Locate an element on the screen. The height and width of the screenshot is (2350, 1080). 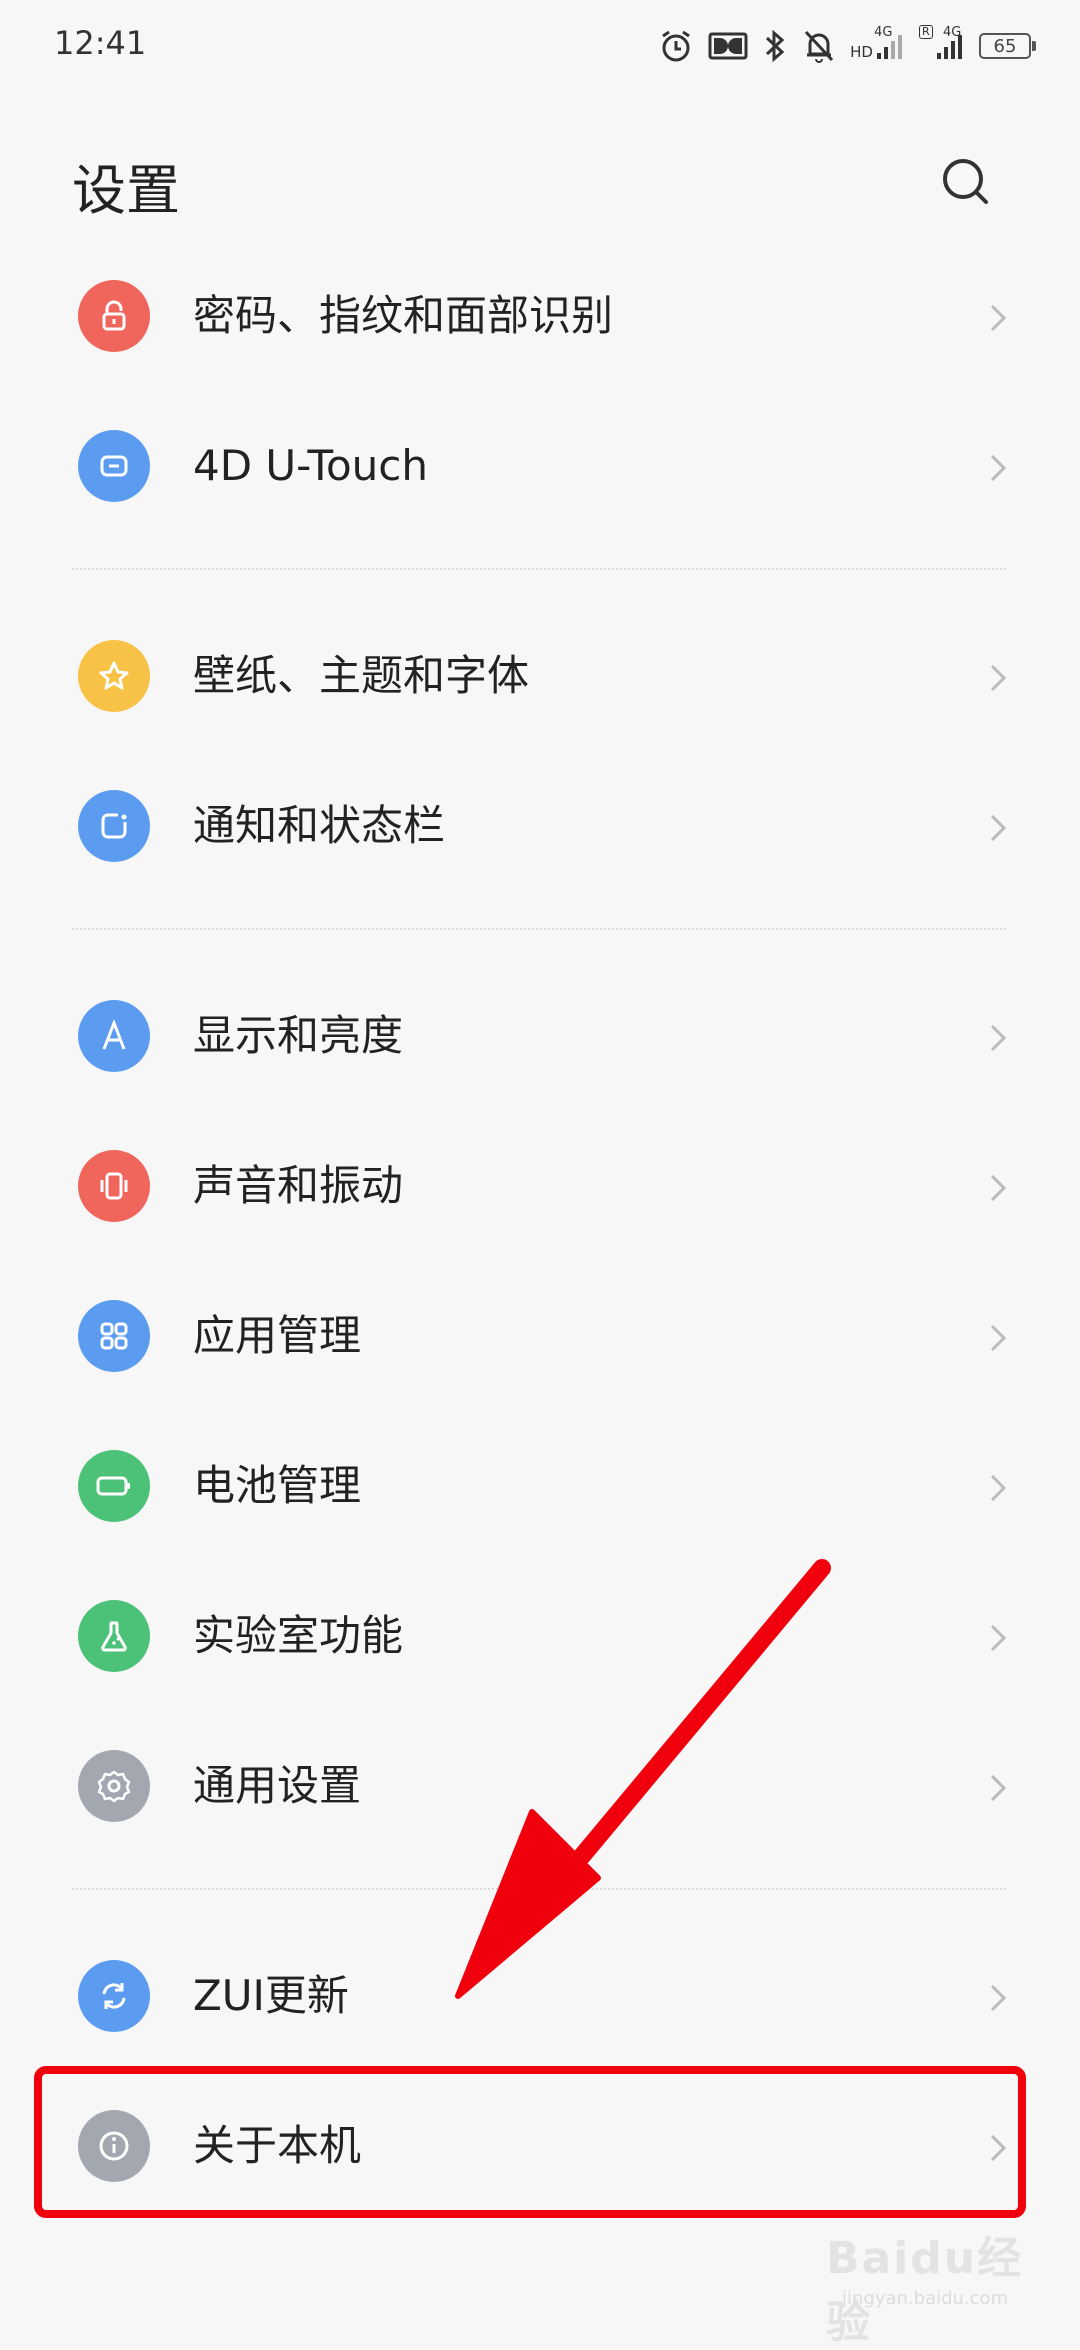
watermark-site: jingyan.baidu.com is located at coordinates (925, 2298).